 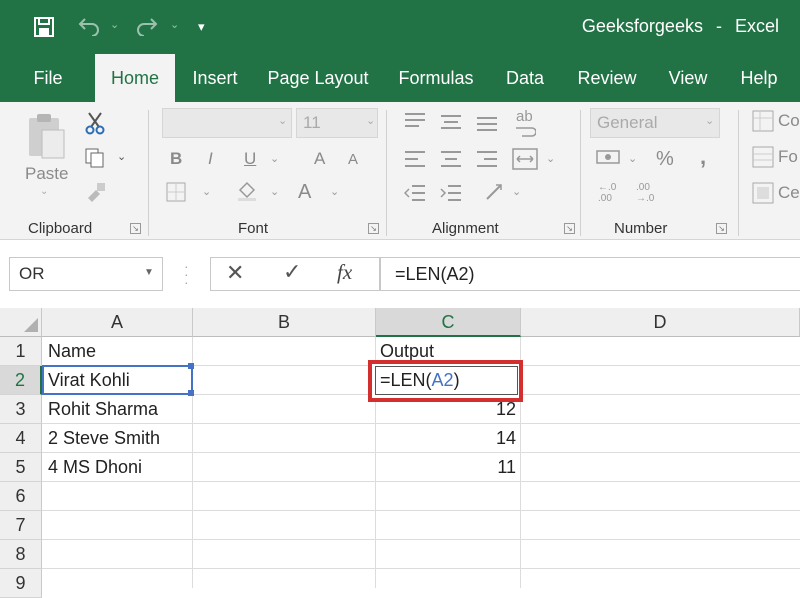 What do you see at coordinates (448, 322) in the screenshot?
I see `column-header-c: C` at bounding box center [448, 322].